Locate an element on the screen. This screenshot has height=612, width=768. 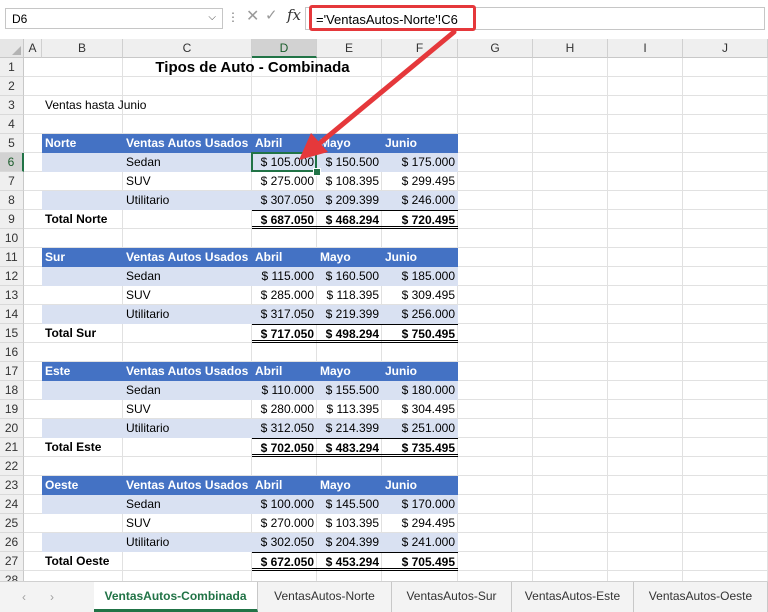
row-header: 16 is located at coordinates (12, 352).